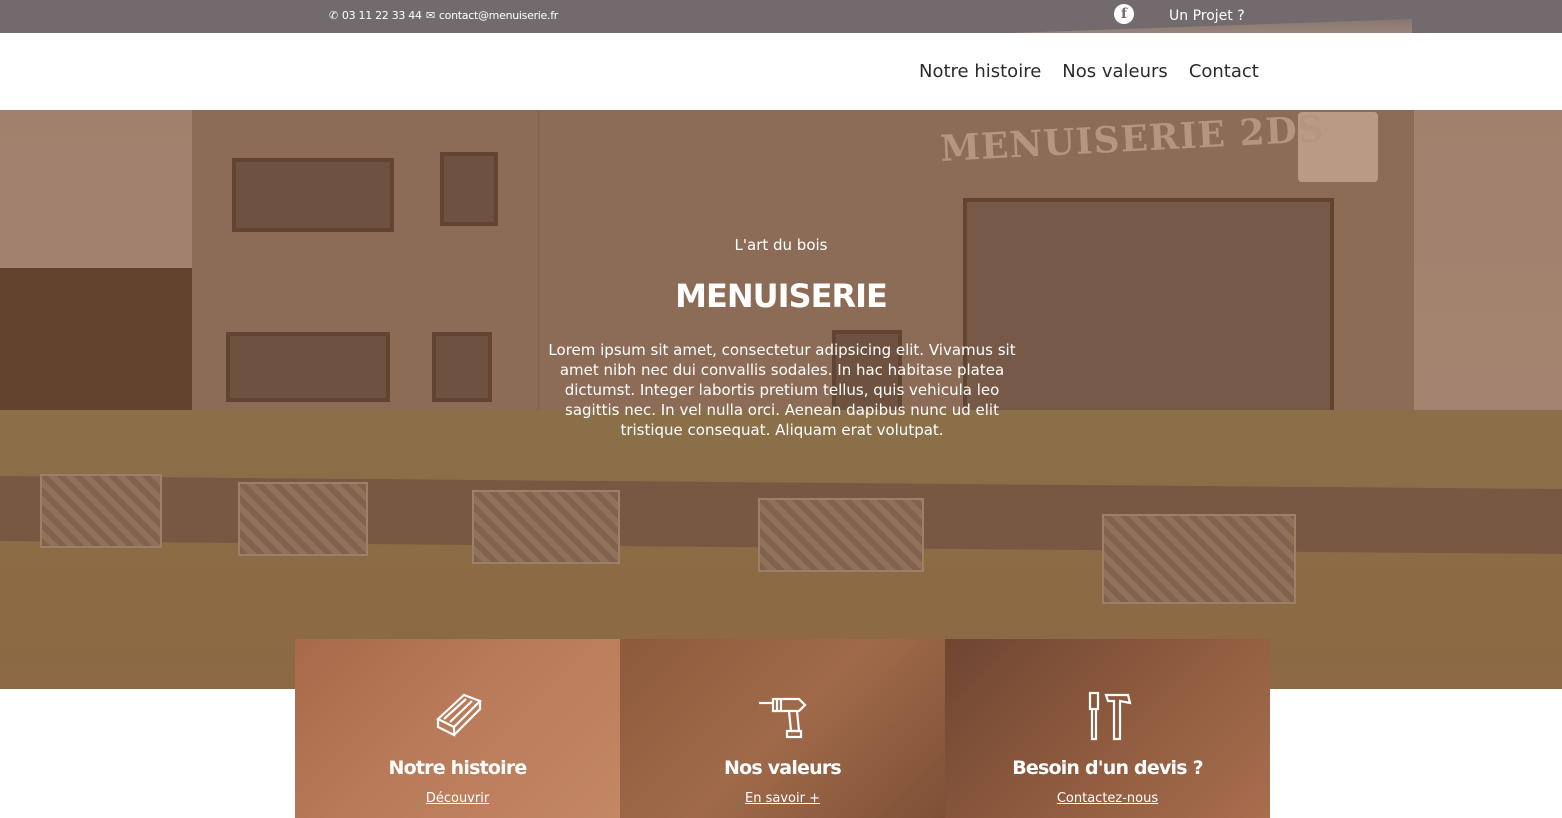 The width and height of the screenshot is (1562, 818). Describe the element at coordinates (333, 15) in the screenshot. I see `phone-icon: ✆` at that location.